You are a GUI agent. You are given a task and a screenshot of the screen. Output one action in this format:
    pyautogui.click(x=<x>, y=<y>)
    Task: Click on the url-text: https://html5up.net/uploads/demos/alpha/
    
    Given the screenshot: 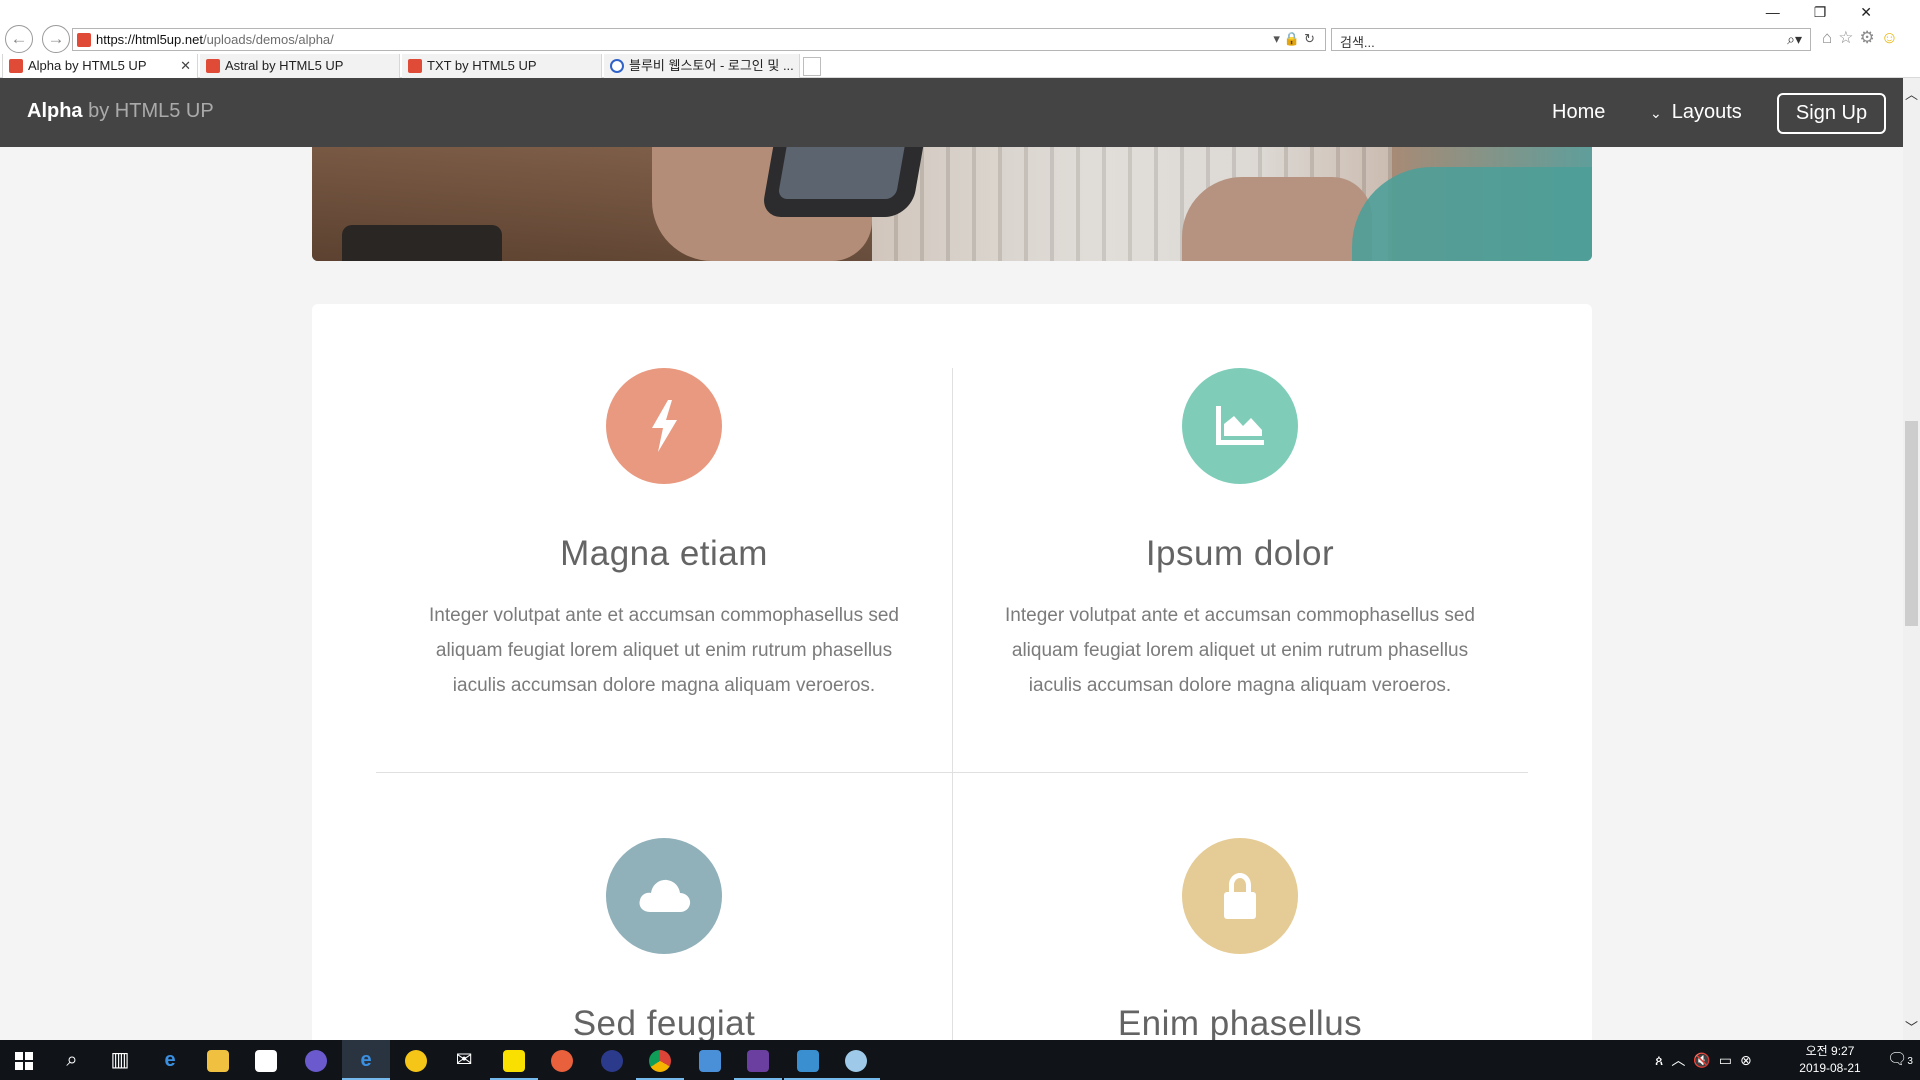 What is the action you would take?
    pyautogui.click(x=215, y=39)
    